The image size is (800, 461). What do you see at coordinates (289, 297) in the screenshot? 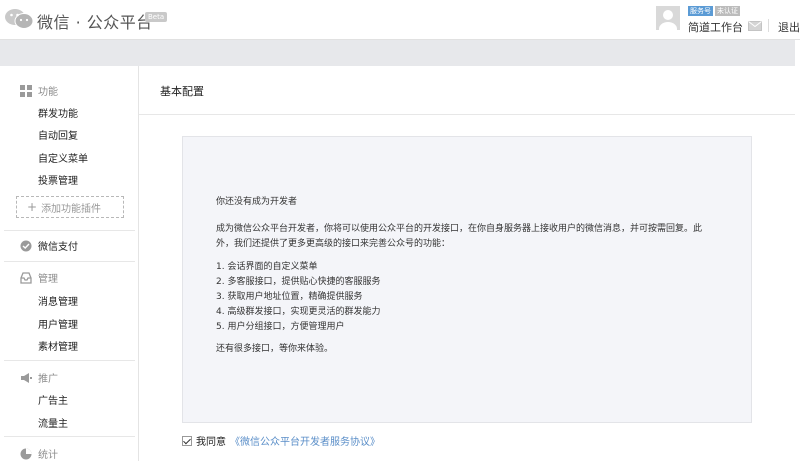
I see `feature-list-item: 3. 获取用户地址位置，精确提供服务` at bounding box center [289, 297].